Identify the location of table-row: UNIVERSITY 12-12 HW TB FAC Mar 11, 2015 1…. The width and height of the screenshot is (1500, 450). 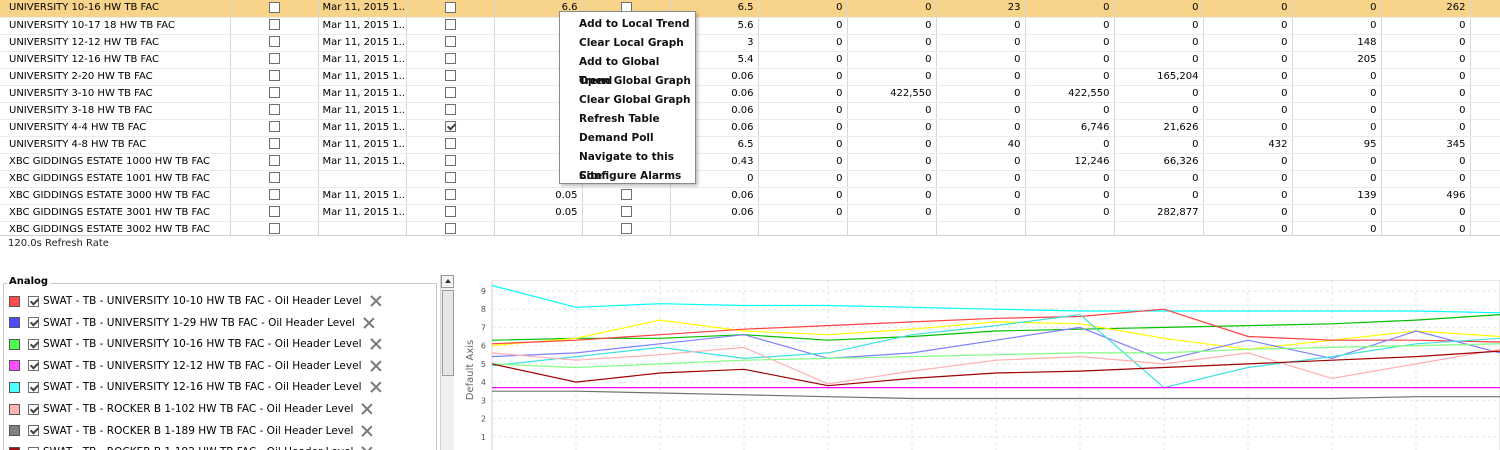
(750, 43).